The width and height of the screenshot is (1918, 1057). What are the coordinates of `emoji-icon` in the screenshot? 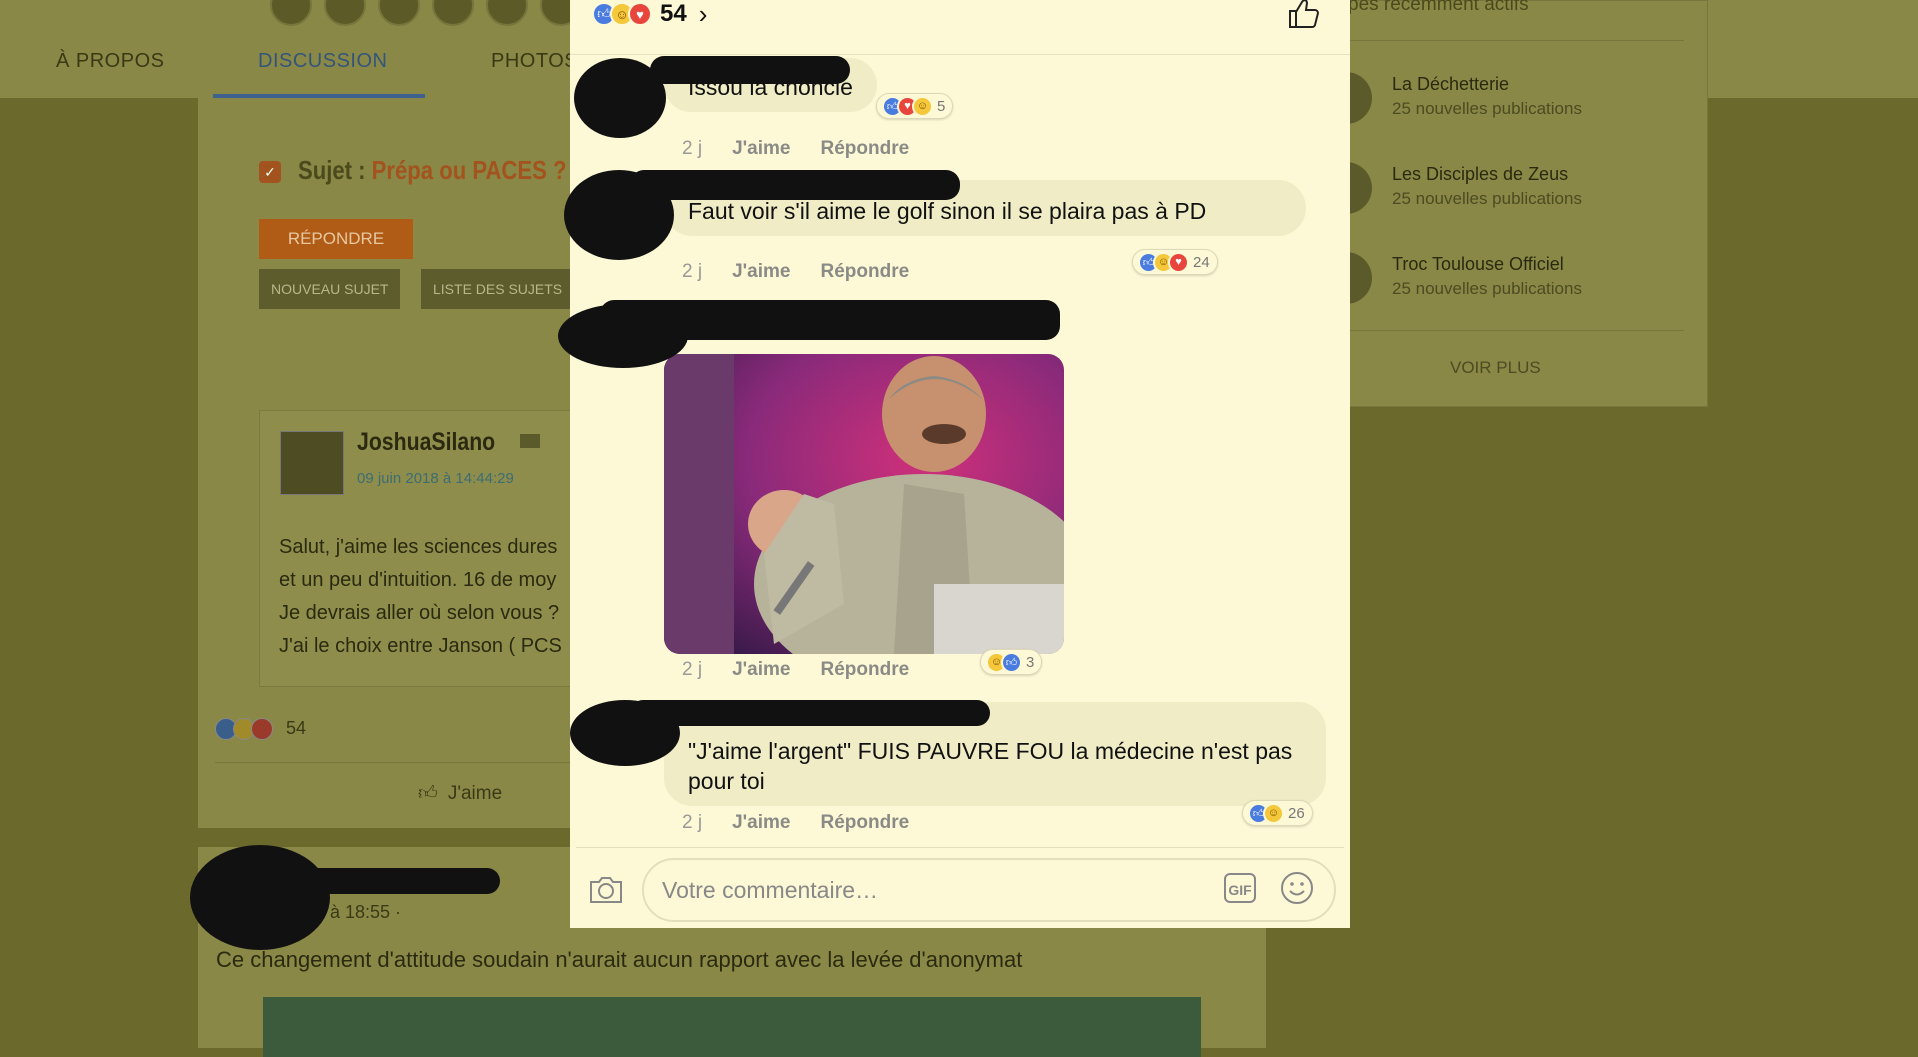 It's located at (1297, 888).